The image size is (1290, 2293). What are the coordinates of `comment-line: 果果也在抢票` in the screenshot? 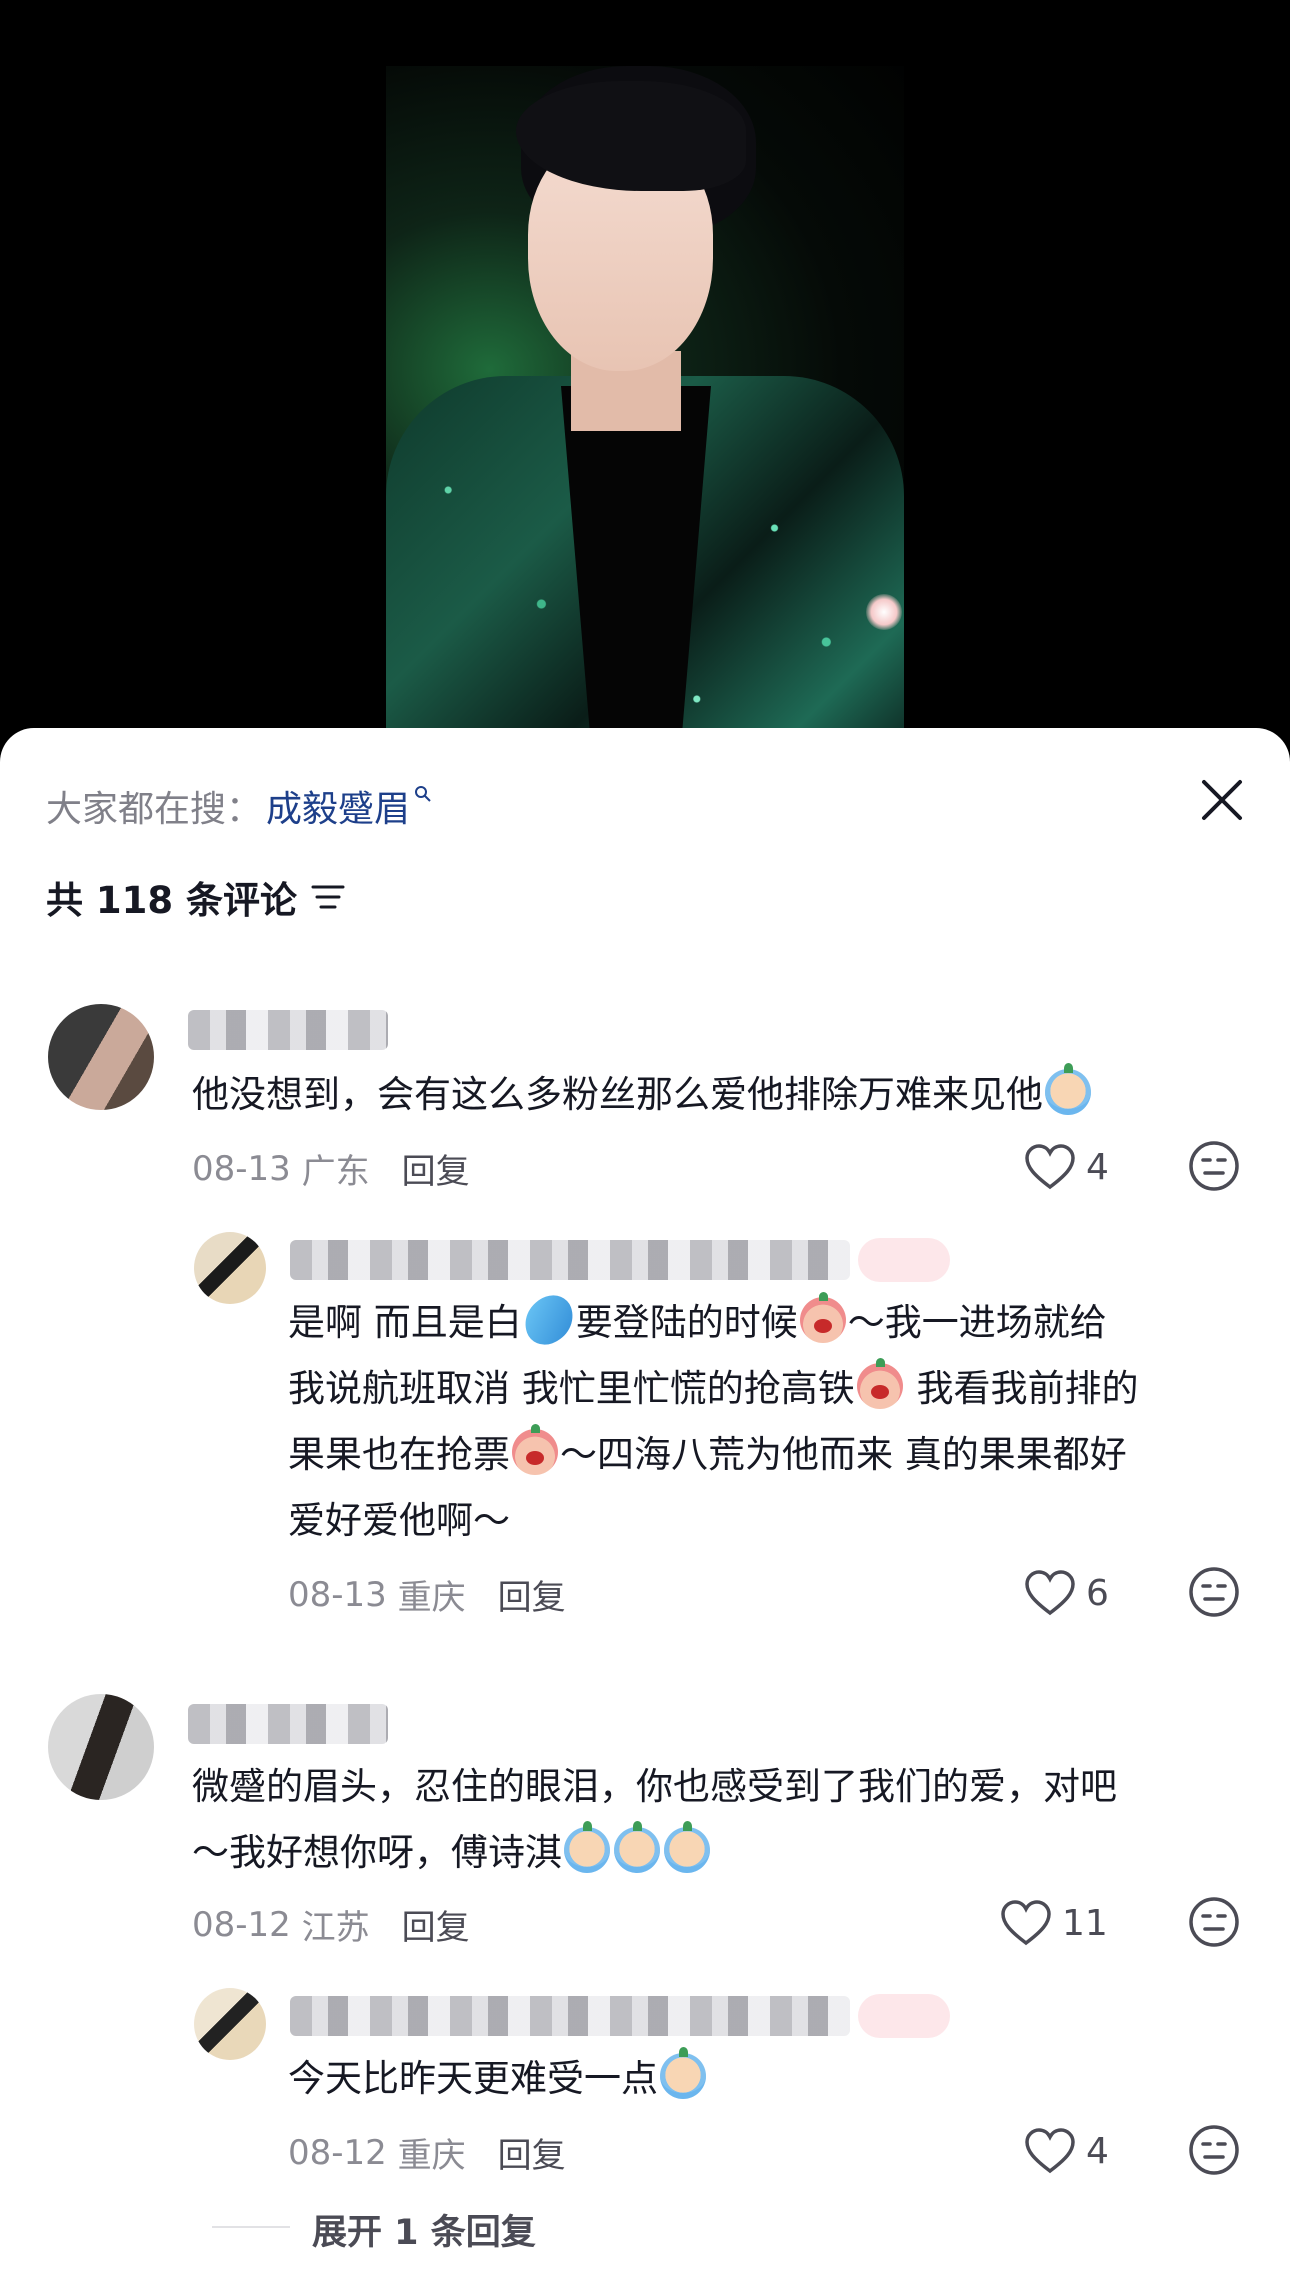 It's located at (399, 1454).